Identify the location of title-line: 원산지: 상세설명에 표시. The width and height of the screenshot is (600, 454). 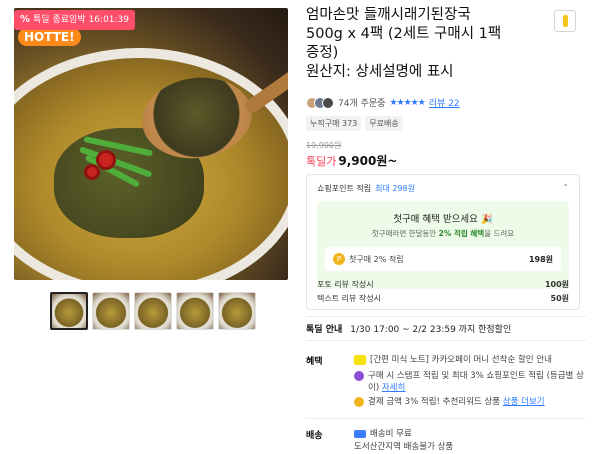
(380, 72).